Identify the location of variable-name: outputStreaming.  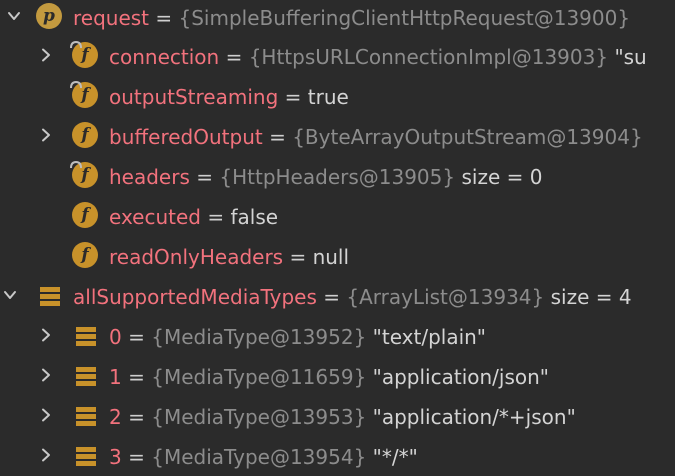
(194, 97).